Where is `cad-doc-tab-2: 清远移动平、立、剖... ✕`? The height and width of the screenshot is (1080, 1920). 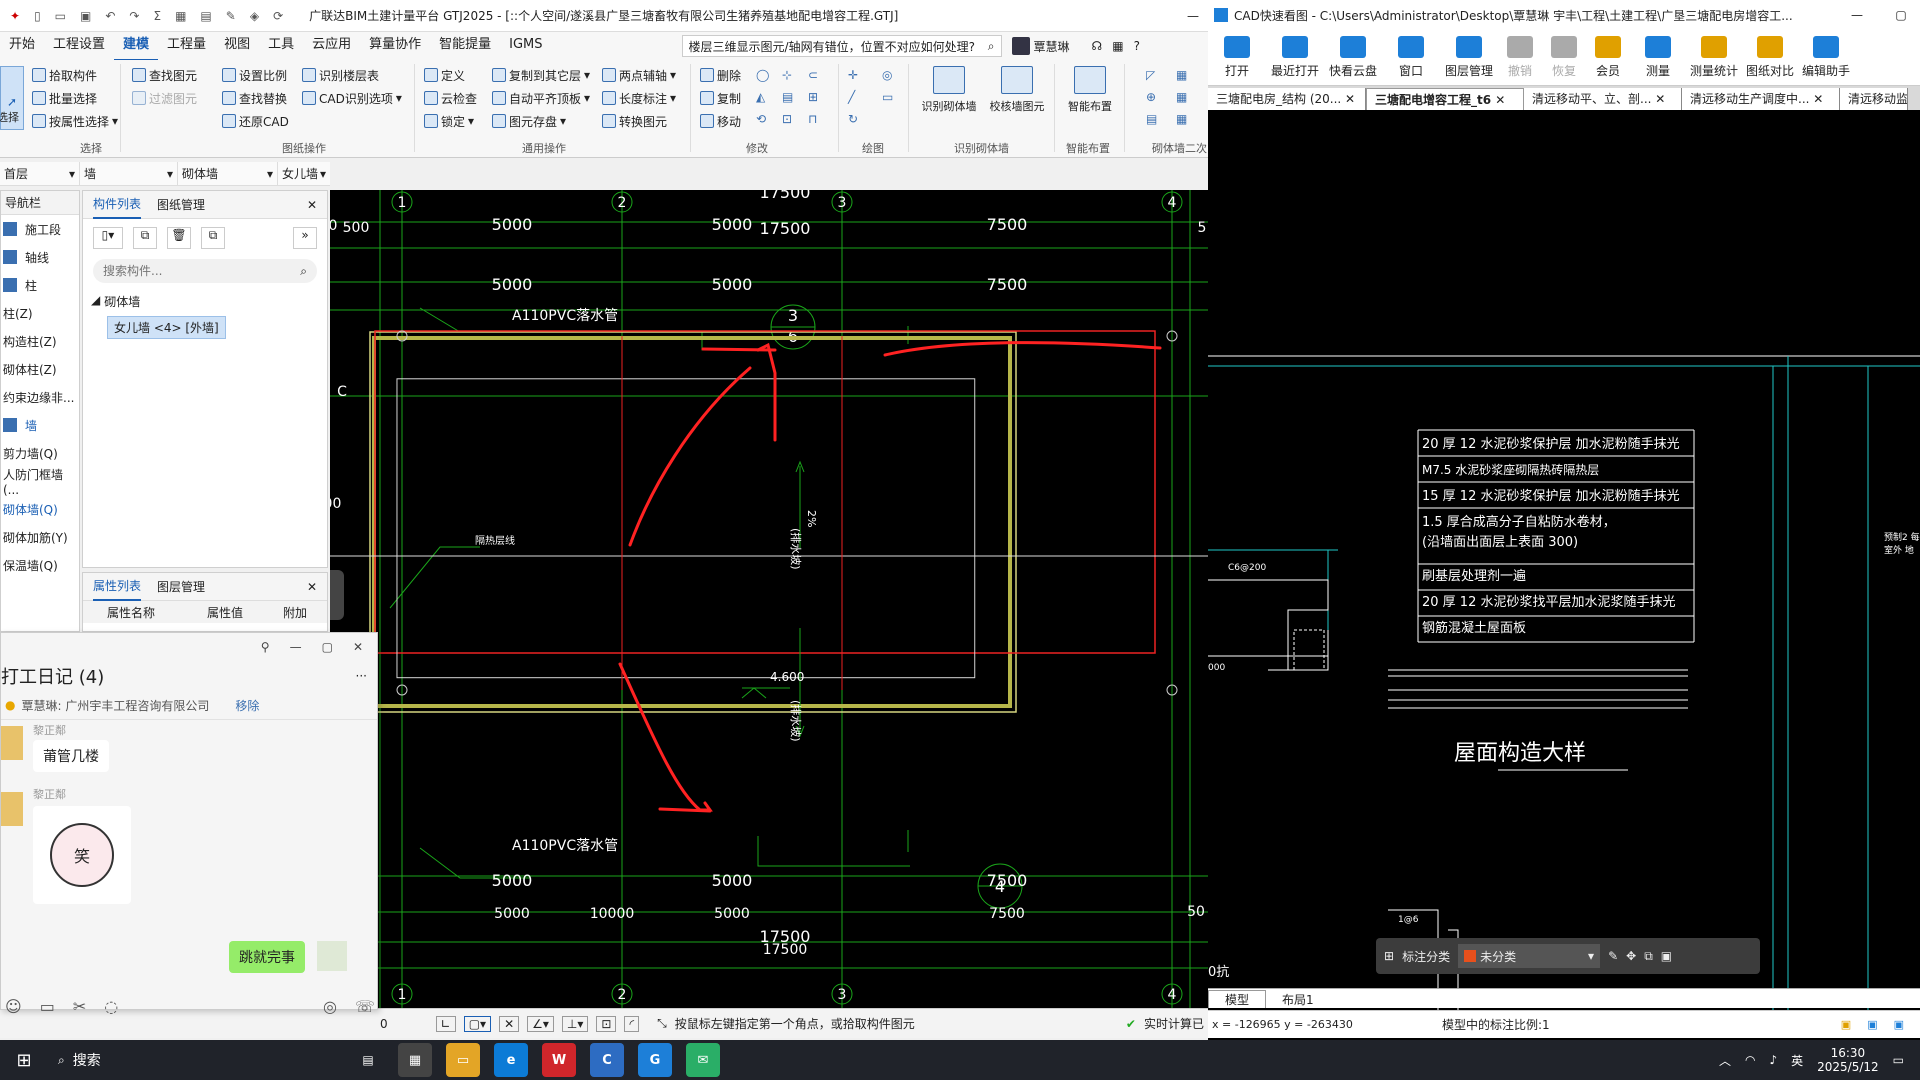
cad-doc-tab-2: 清远移动平、立、剖... ✕ is located at coordinates (1603, 99).